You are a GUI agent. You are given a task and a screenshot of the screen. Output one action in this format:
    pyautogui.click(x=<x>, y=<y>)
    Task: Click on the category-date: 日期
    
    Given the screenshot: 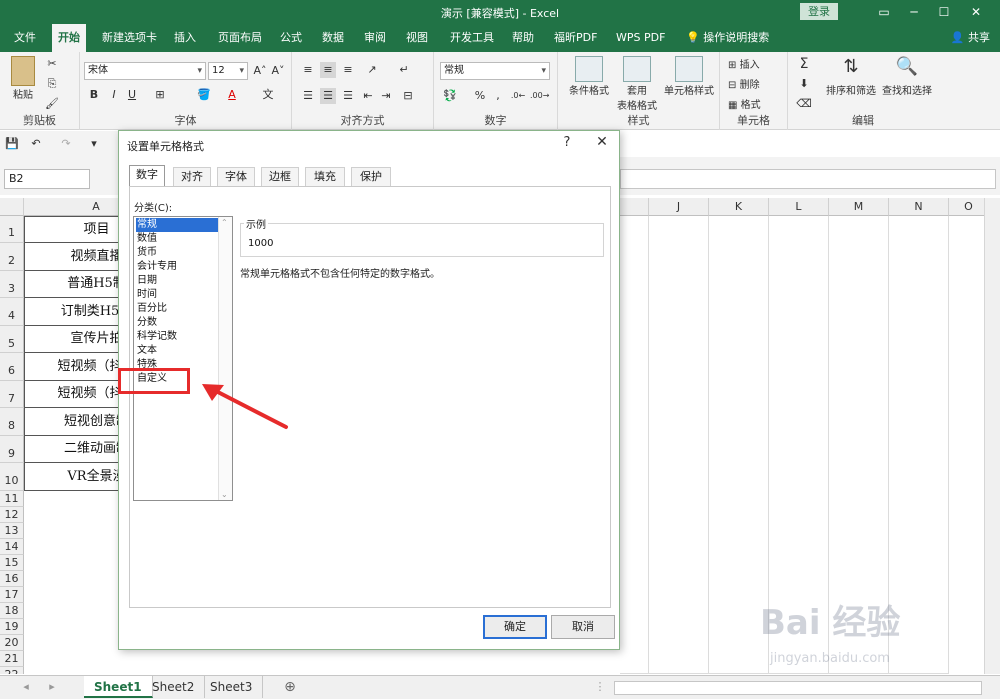 What is the action you would take?
    pyautogui.click(x=177, y=281)
    